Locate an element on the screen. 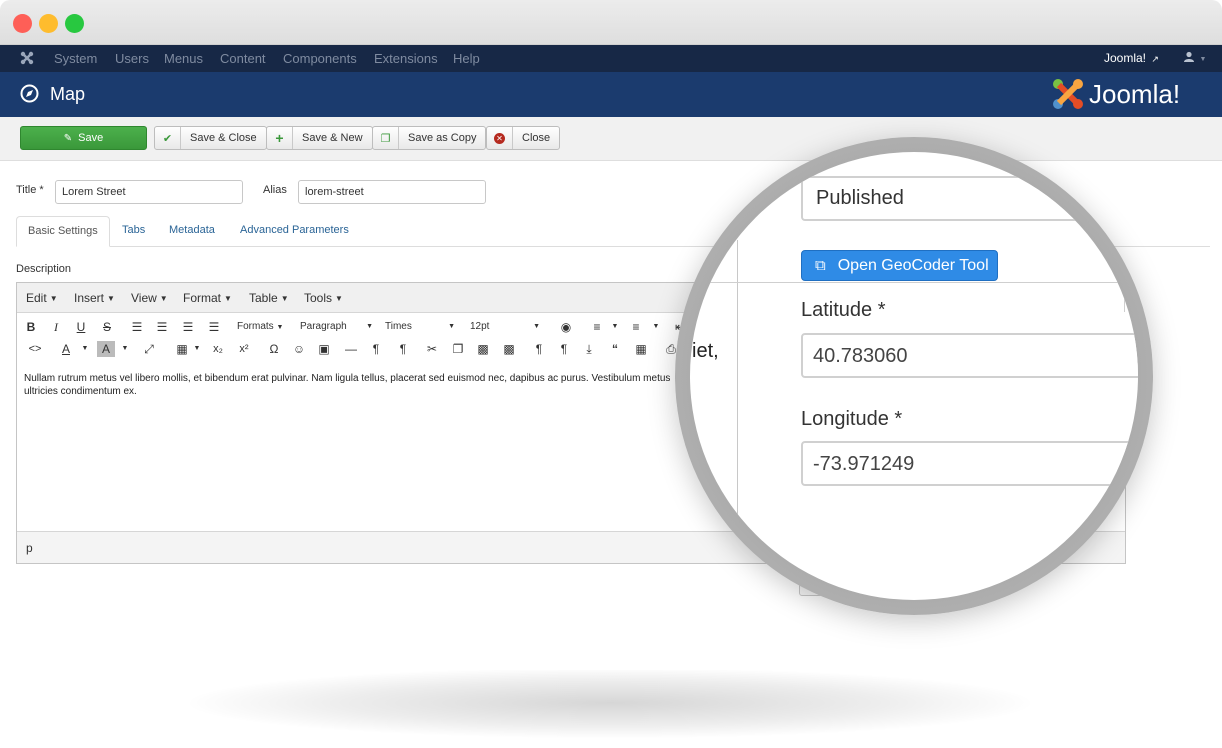 Image resolution: width=1222 pixels, height=748 pixels. blockquote-icon: “ is located at coordinates (615, 349).